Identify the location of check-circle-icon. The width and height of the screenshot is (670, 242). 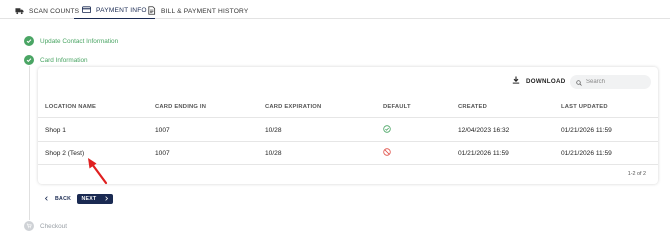
(387, 130).